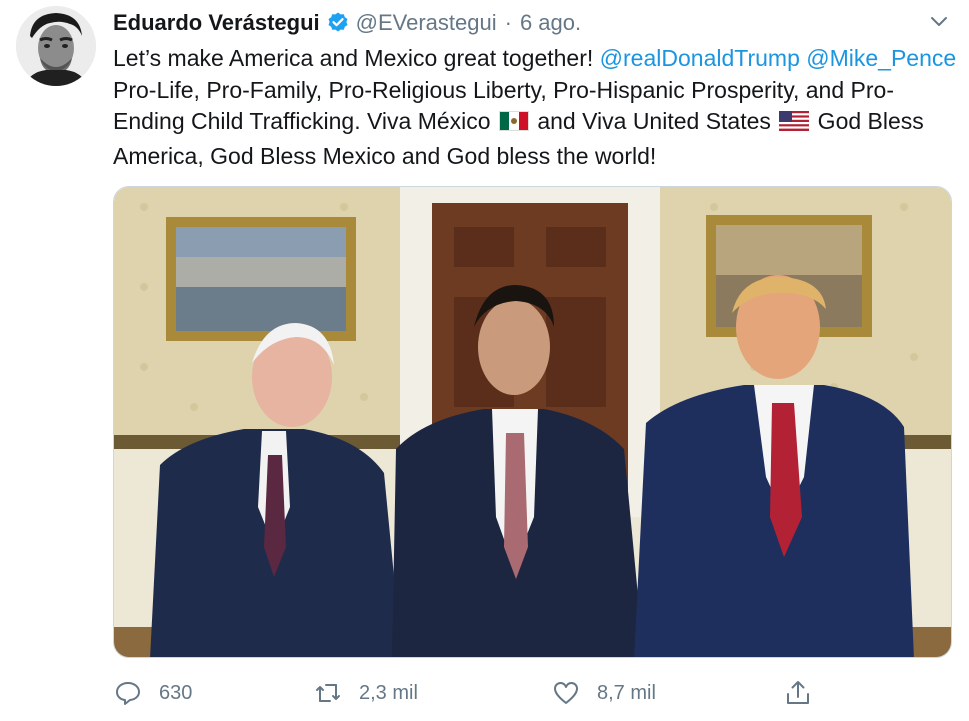  Describe the element at coordinates (473, 693) in the screenshot. I see `tweet-actions: 630 2,3 mil 8,7 mil` at that location.